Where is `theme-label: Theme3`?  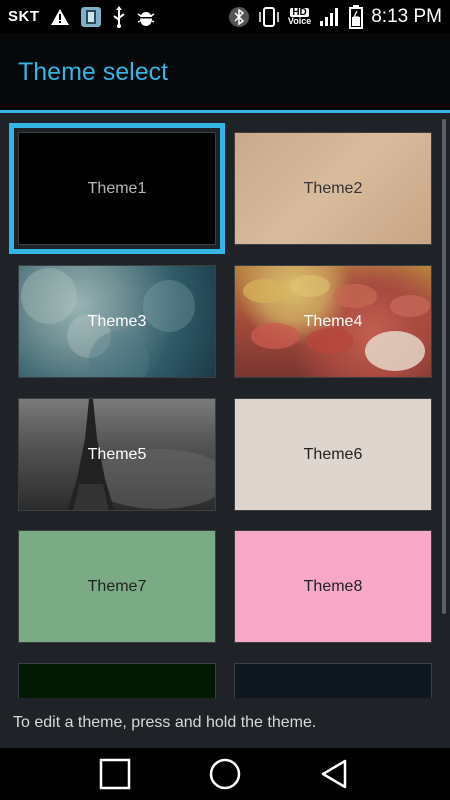
theme-label: Theme3 is located at coordinates (117, 321).